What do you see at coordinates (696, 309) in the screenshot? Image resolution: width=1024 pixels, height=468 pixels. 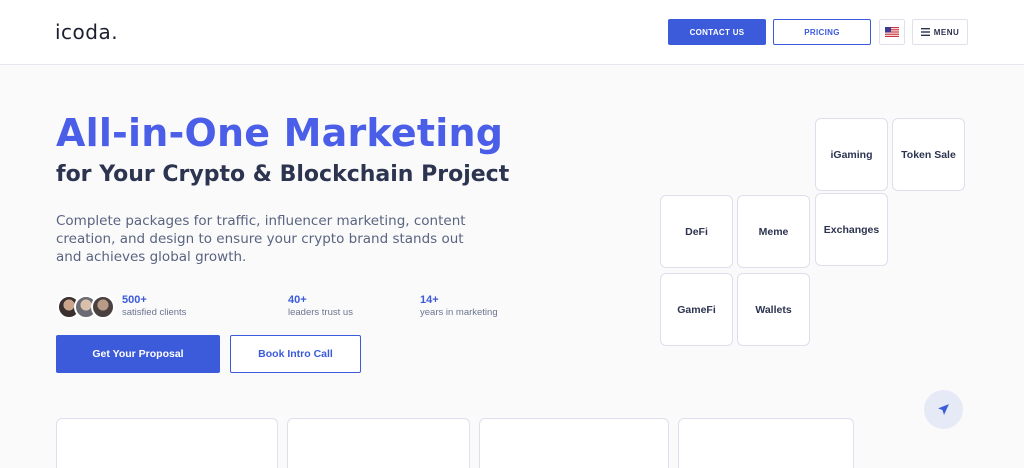 I see `category-tile-gamefi: GameFi` at bounding box center [696, 309].